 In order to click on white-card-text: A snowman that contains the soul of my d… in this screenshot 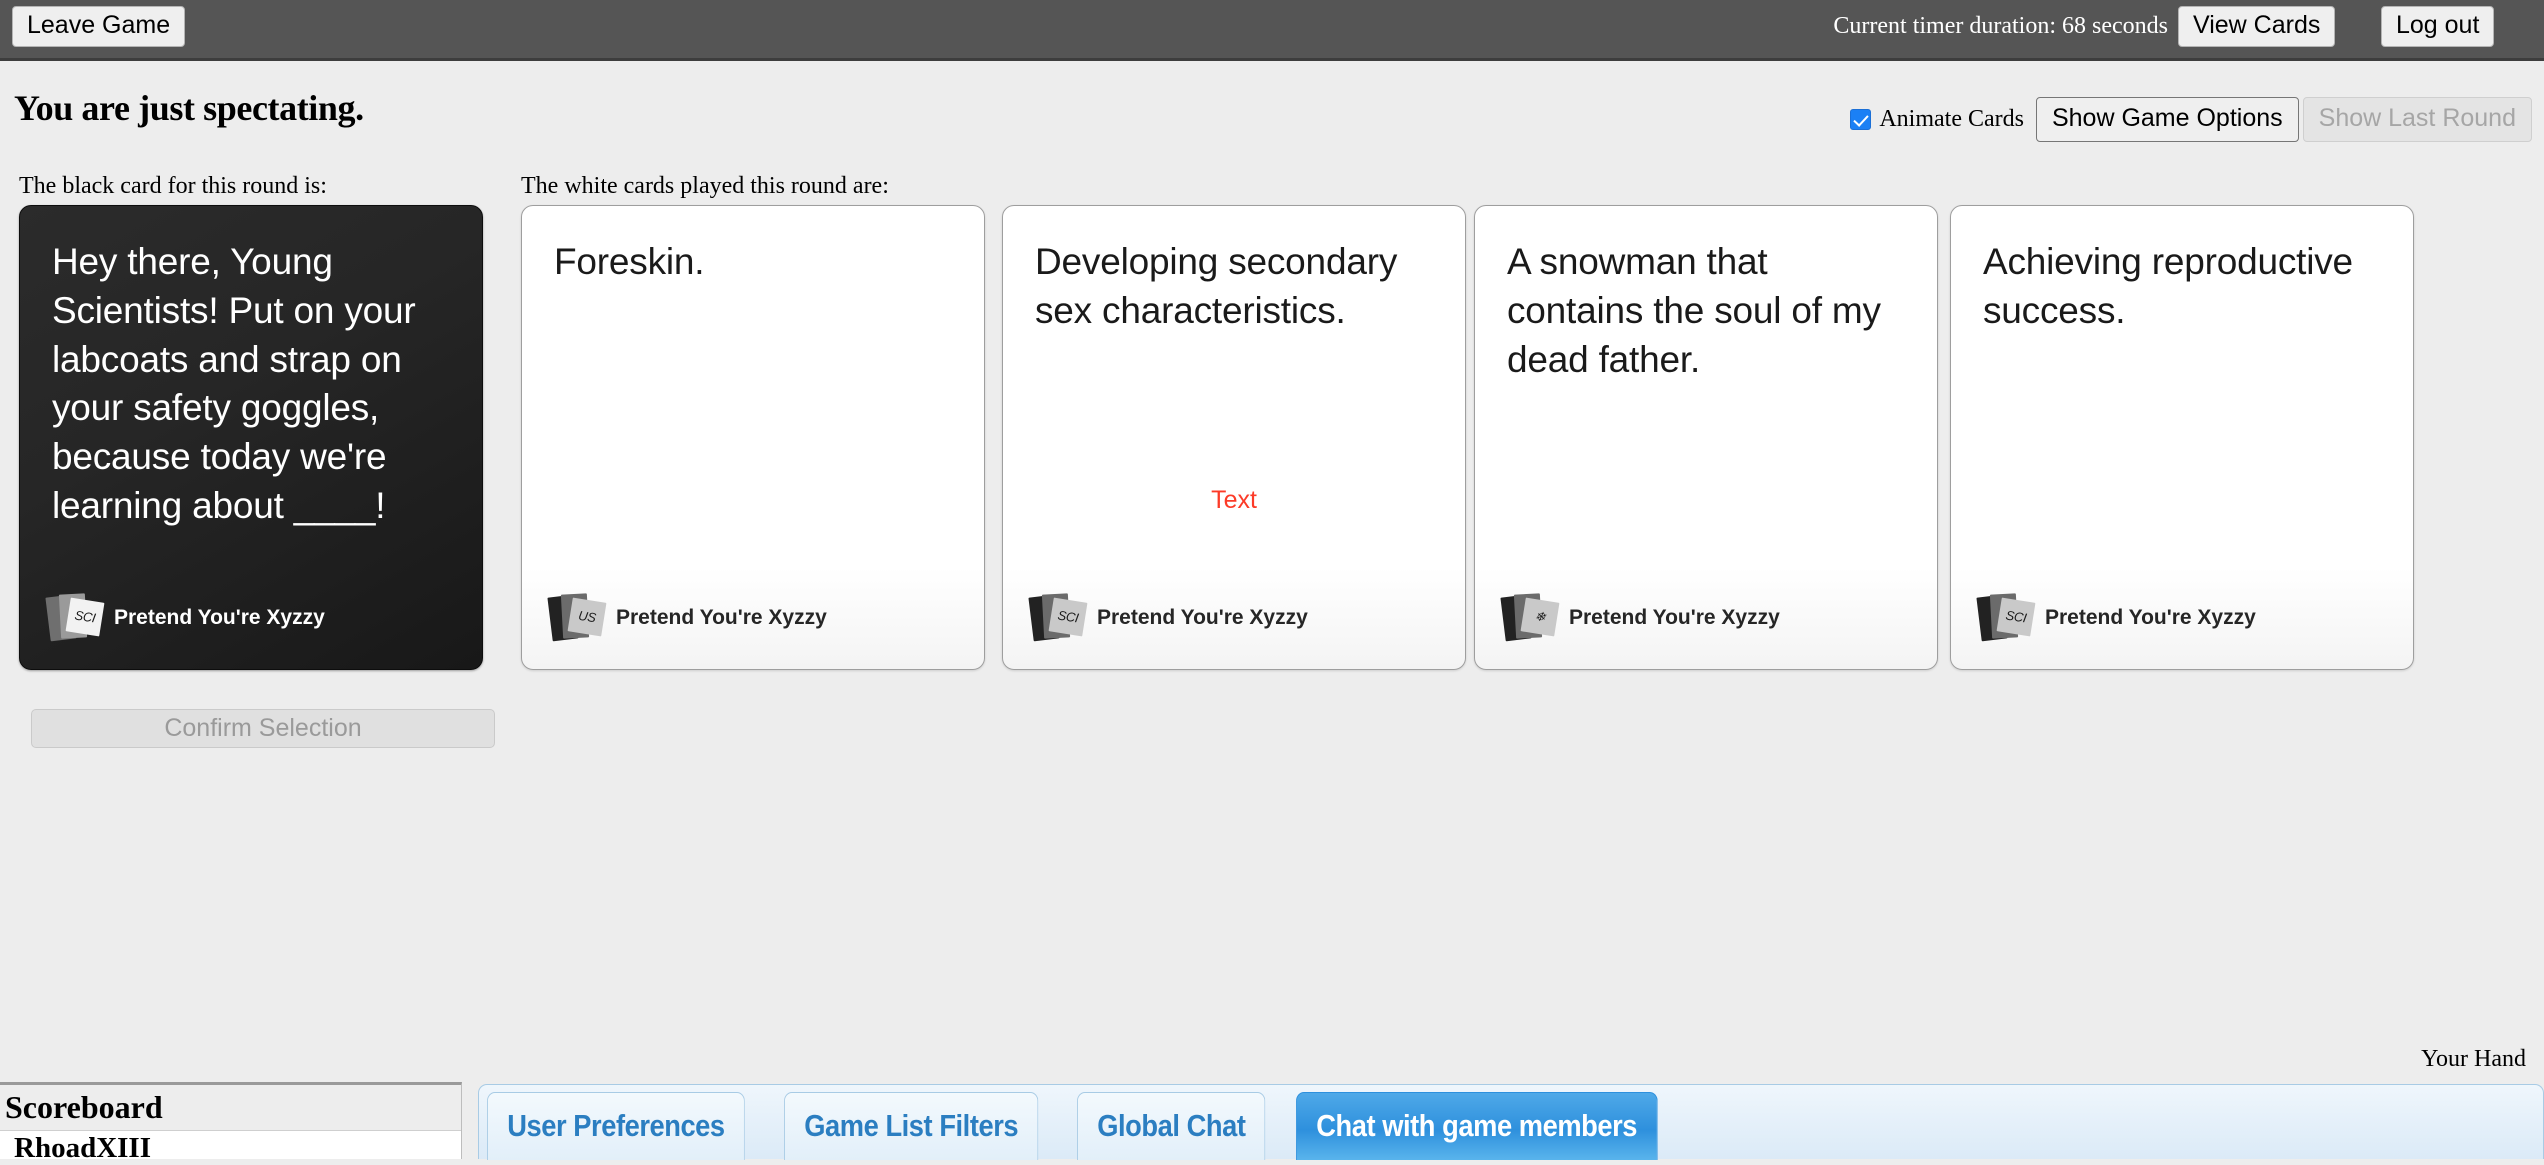, I will do `click(1694, 310)`.